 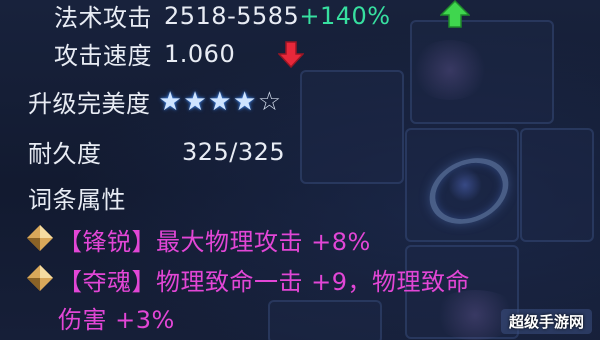 I want to click on watermark-logo: 超级手游网, so click(x=546, y=321).